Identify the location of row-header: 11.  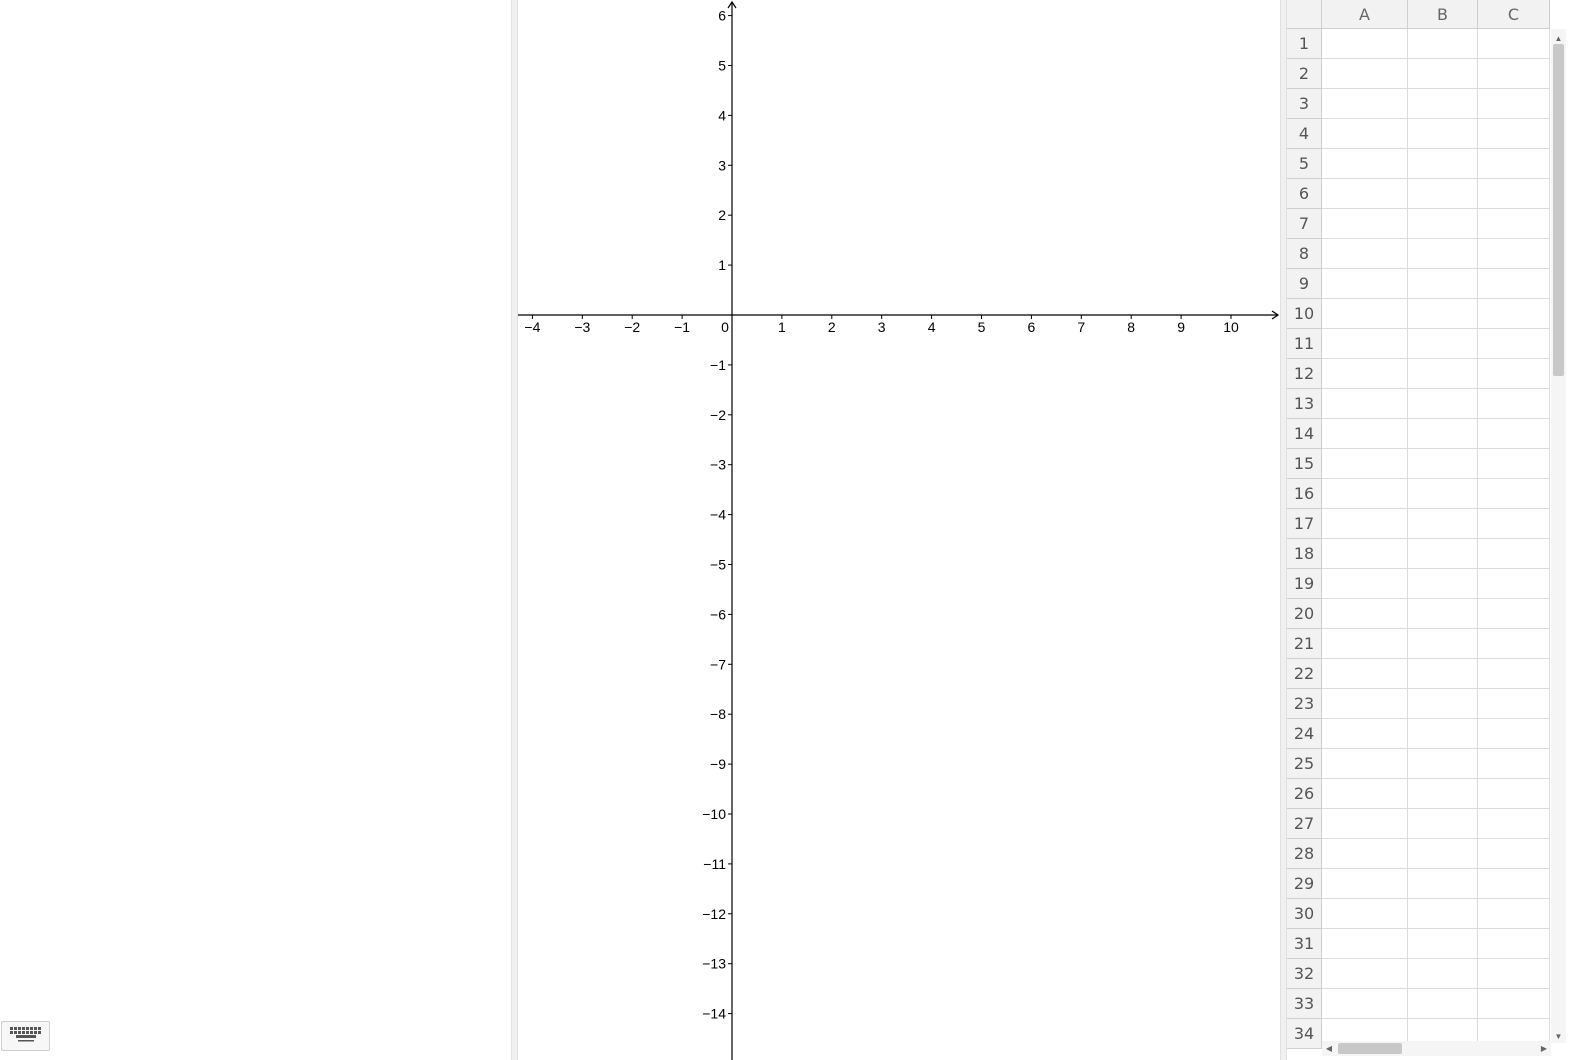
(1304, 344).